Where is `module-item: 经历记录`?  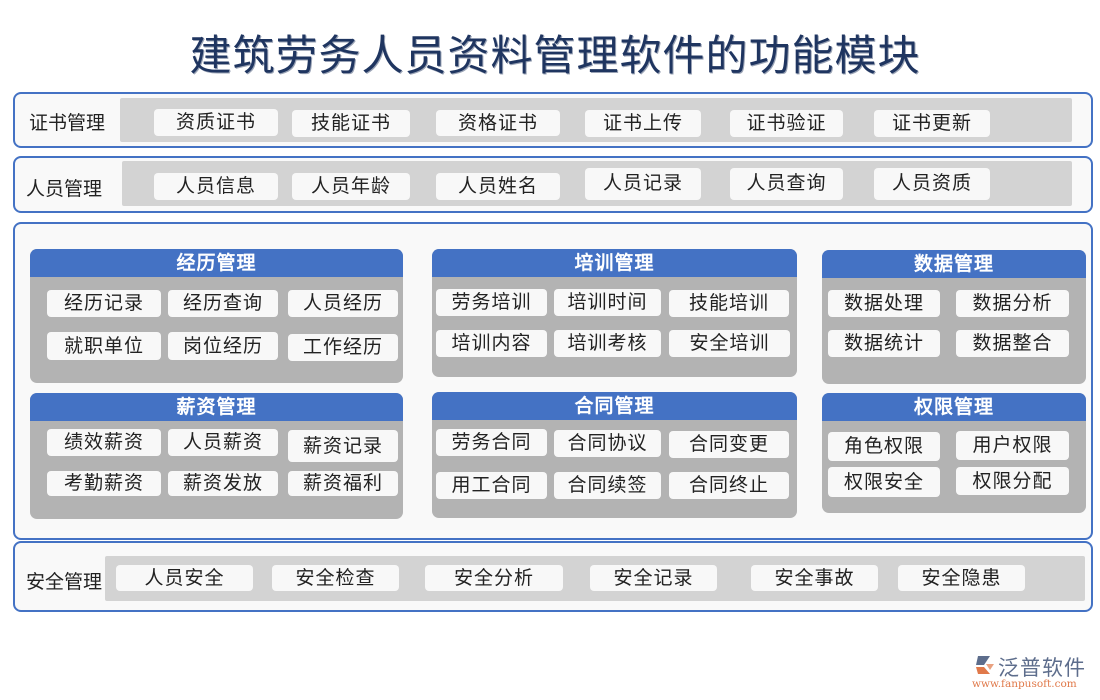 module-item: 经历记录 is located at coordinates (104, 303).